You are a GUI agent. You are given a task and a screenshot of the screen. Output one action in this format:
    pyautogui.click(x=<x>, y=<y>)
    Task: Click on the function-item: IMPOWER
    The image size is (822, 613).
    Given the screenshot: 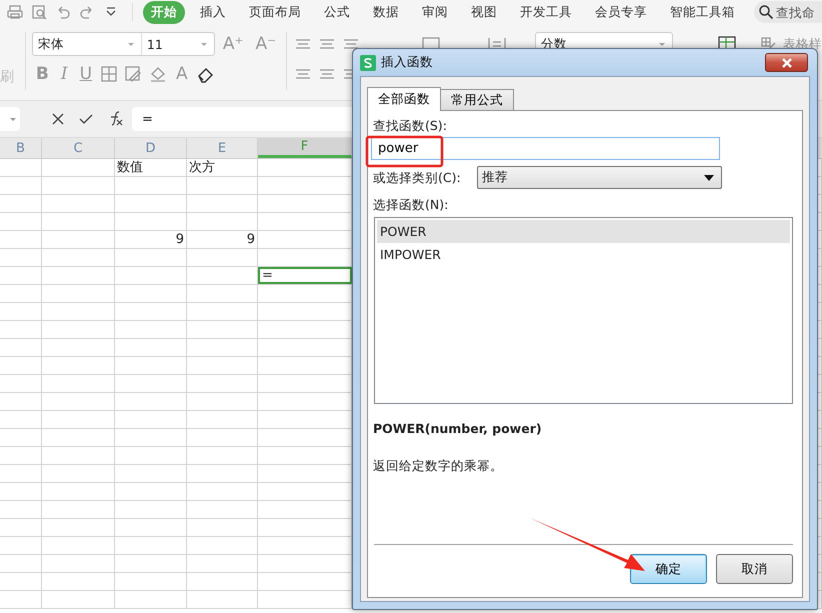 What is the action you would take?
    pyautogui.click(x=583, y=254)
    